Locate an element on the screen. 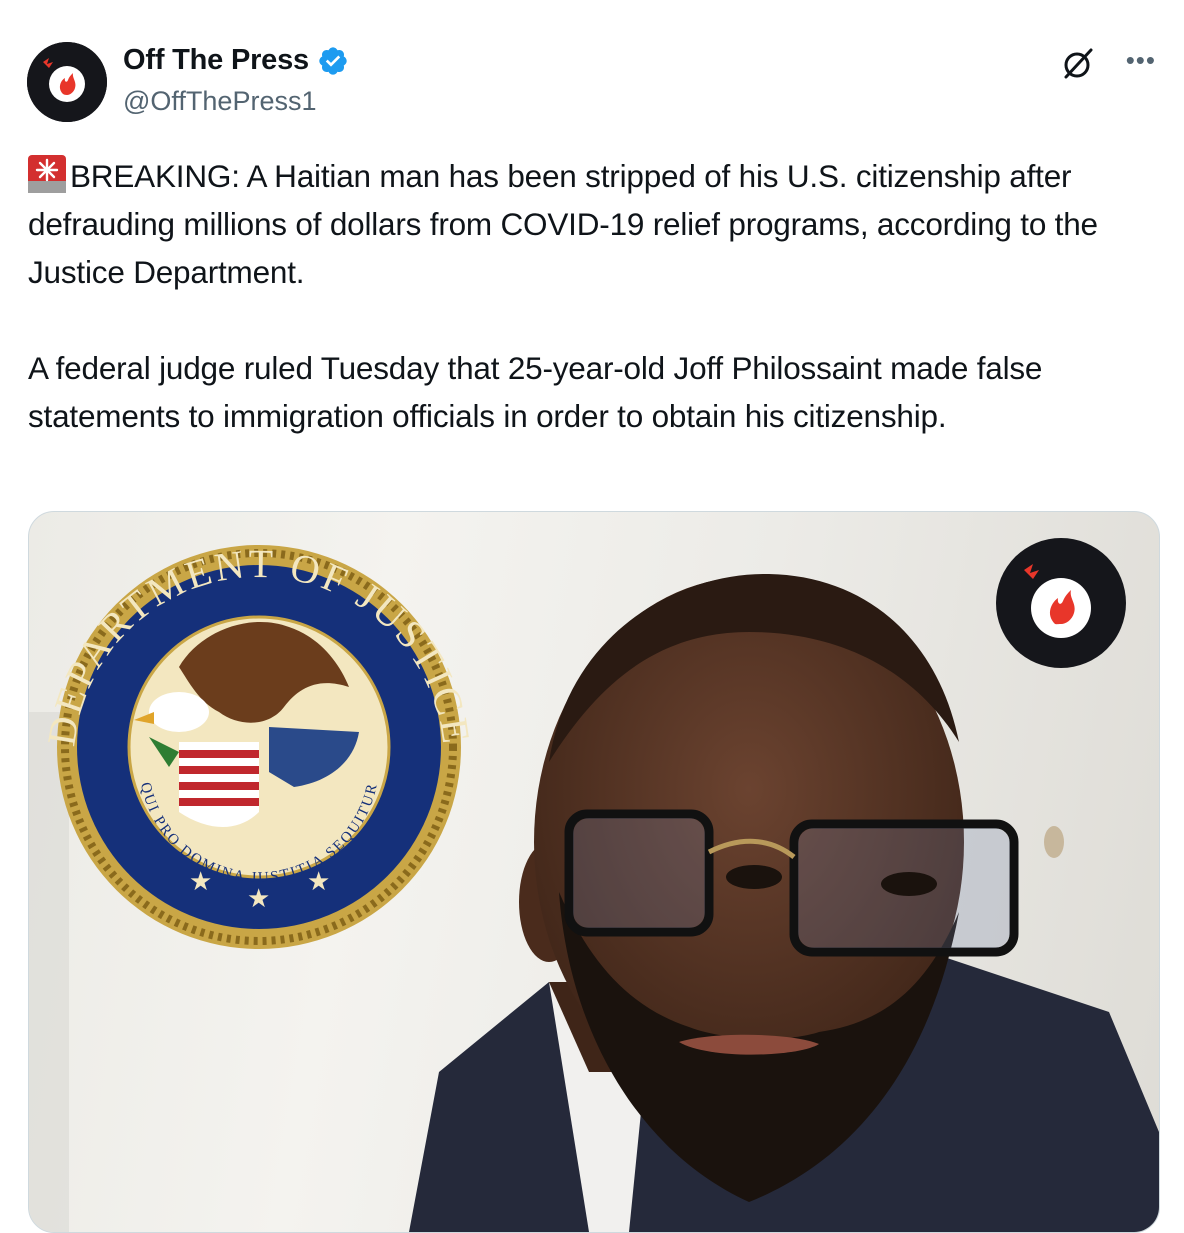  grok-icon is located at coordinates (1078, 64).